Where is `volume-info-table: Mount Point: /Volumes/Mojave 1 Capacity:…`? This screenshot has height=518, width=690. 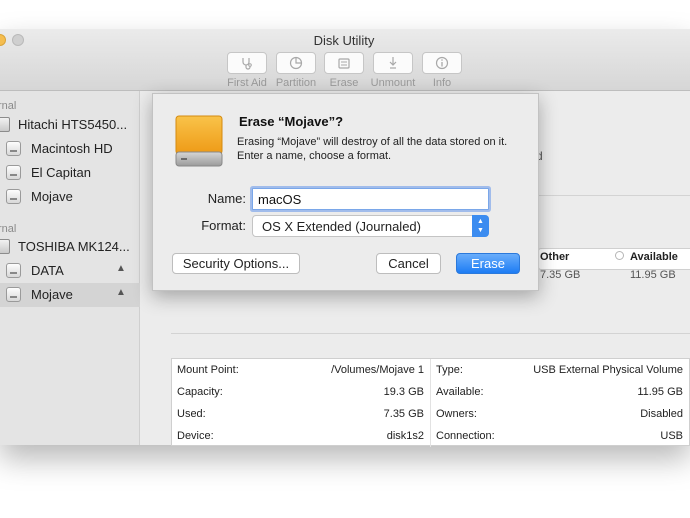 volume-info-table: Mount Point: /Volumes/Mojave 1 Capacity:… is located at coordinates (430, 402).